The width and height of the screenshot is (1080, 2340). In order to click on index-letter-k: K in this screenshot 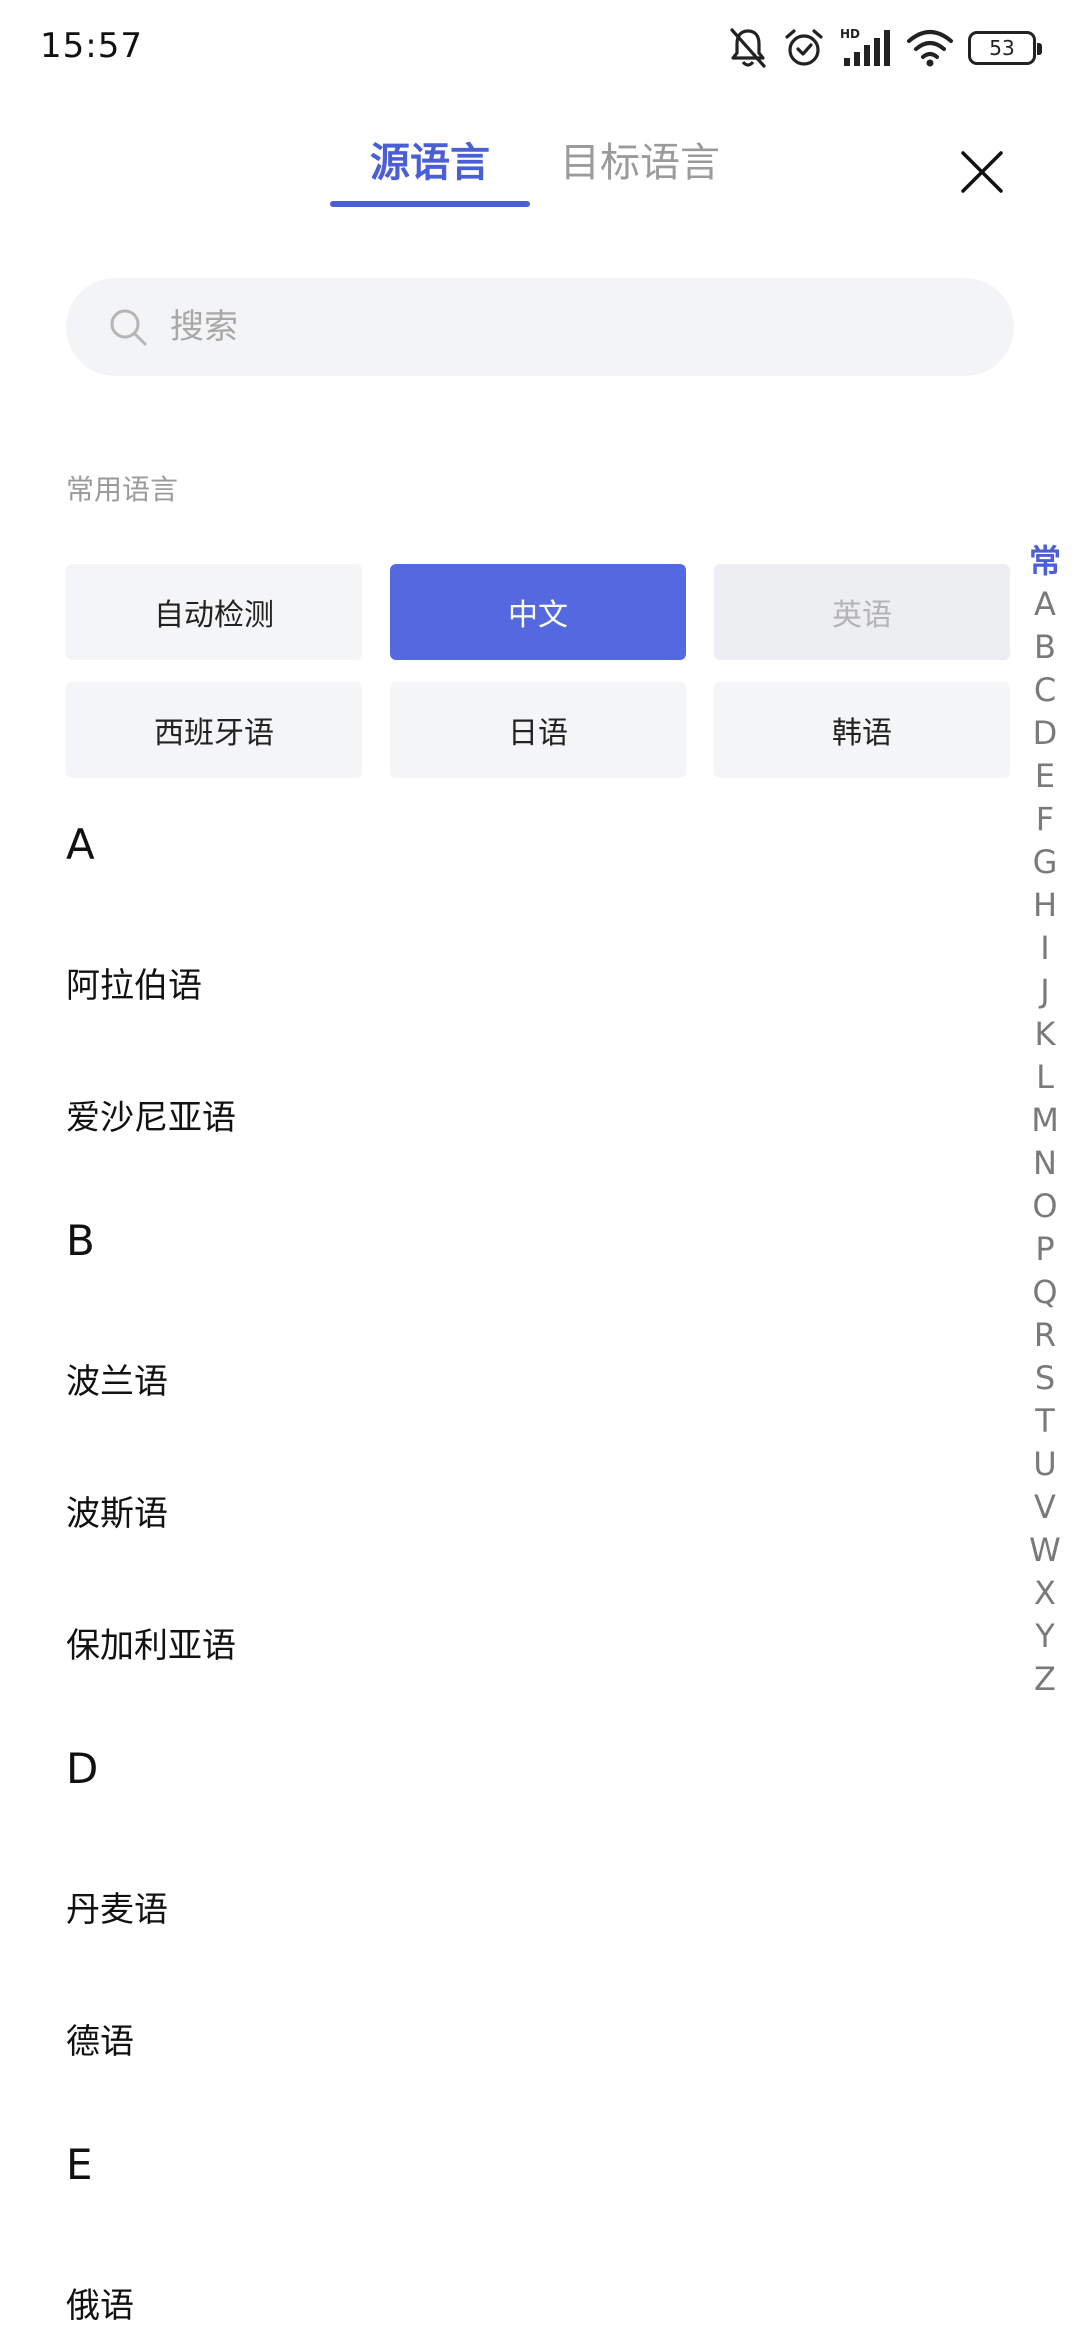, I will do `click(1045, 1034)`.